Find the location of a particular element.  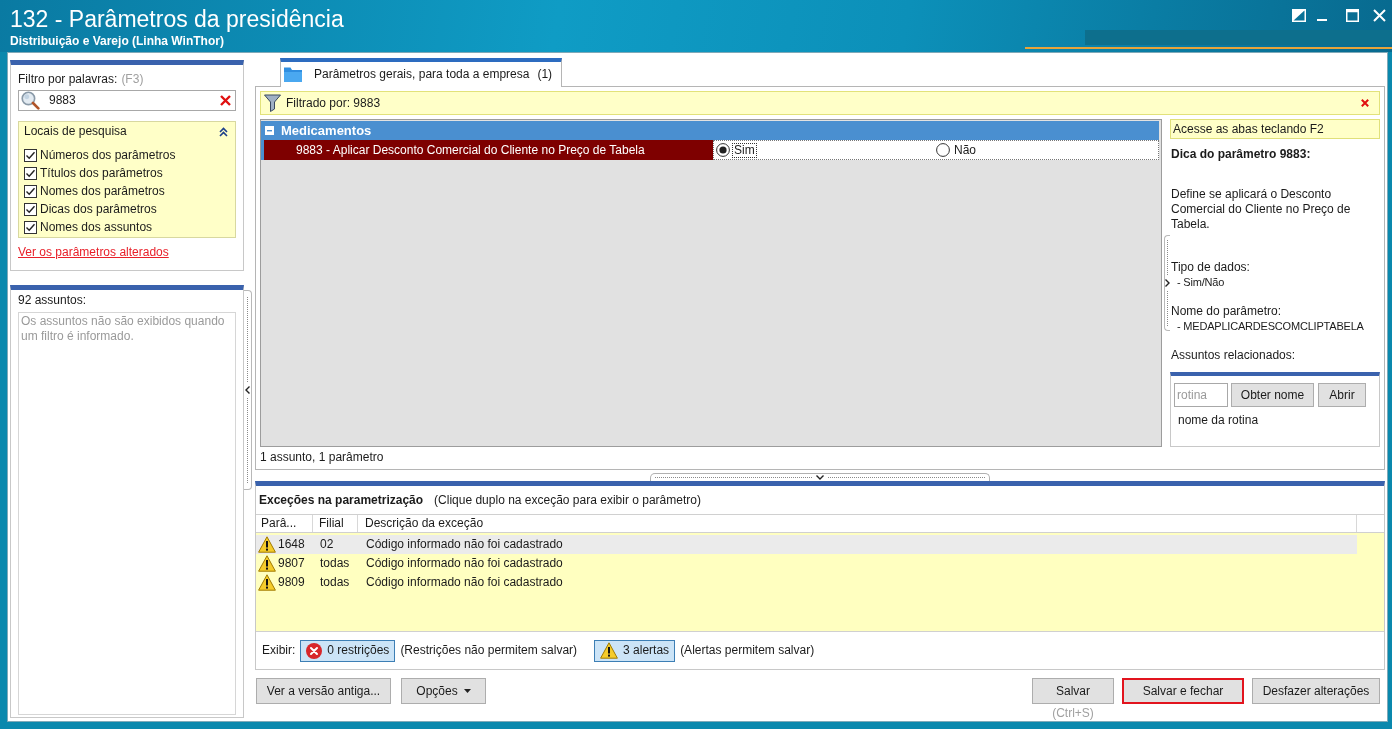

hint-heading: Nome do parâmetro: is located at coordinates (1226, 311).